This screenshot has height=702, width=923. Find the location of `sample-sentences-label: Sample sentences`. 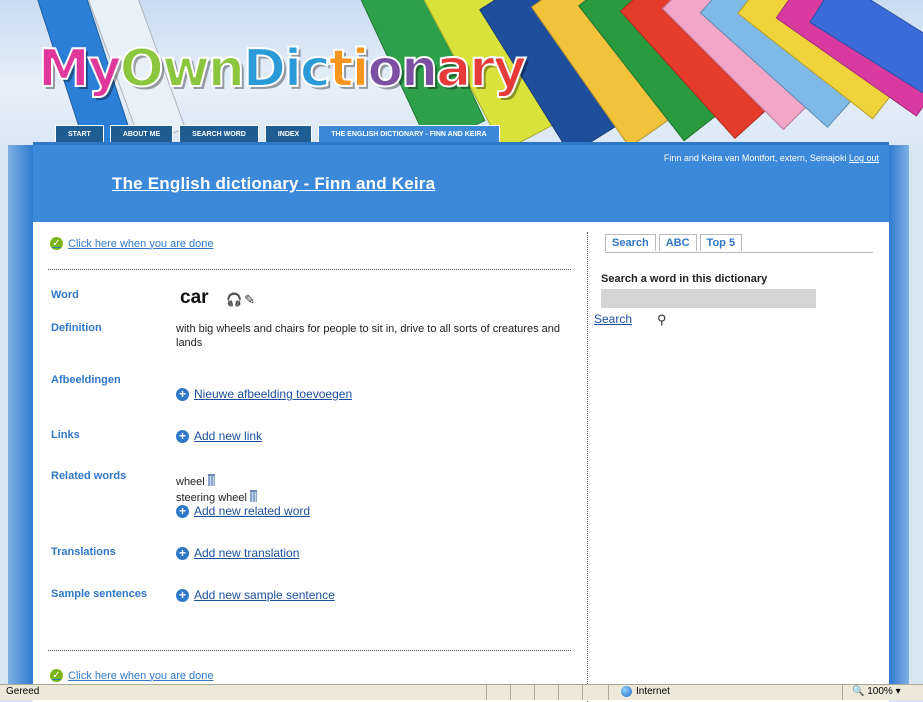

sample-sentences-label: Sample sentences is located at coordinates (99, 594).